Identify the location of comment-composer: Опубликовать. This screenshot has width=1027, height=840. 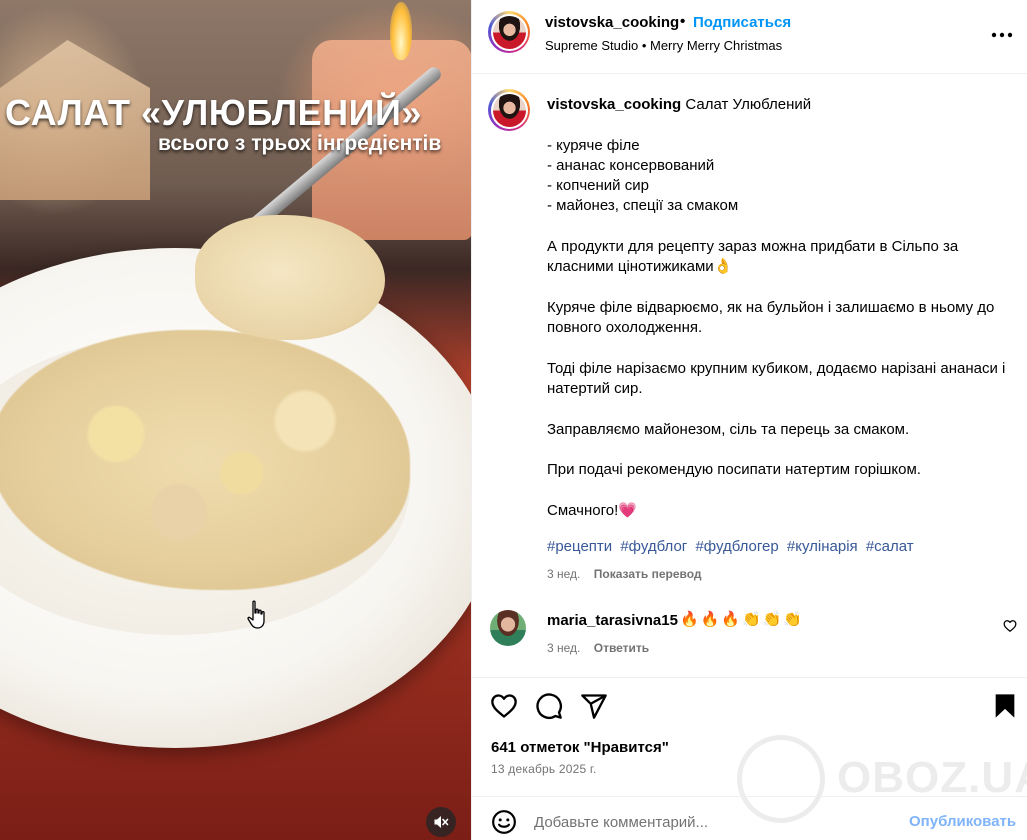
(749, 818).